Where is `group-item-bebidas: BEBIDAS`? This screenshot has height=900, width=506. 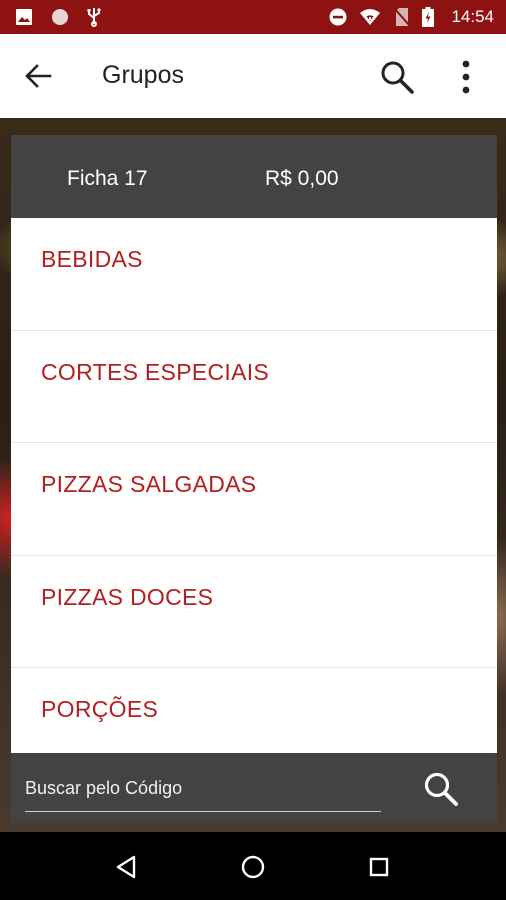 group-item-bebidas: BEBIDAS is located at coordinates (254, 274).